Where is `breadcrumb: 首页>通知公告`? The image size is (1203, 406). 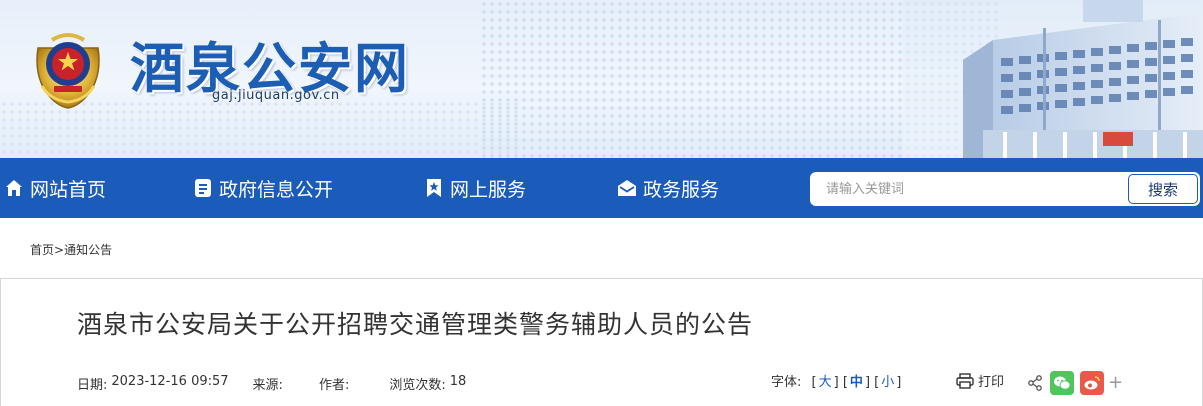 breadcrumb: 首页>通知公告 is located at coordinates (71, 249).